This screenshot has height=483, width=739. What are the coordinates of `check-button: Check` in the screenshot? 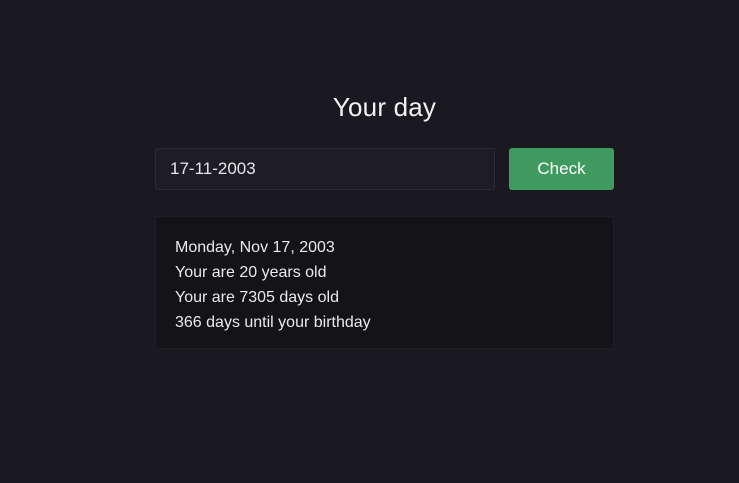 It's located at (561, 169).